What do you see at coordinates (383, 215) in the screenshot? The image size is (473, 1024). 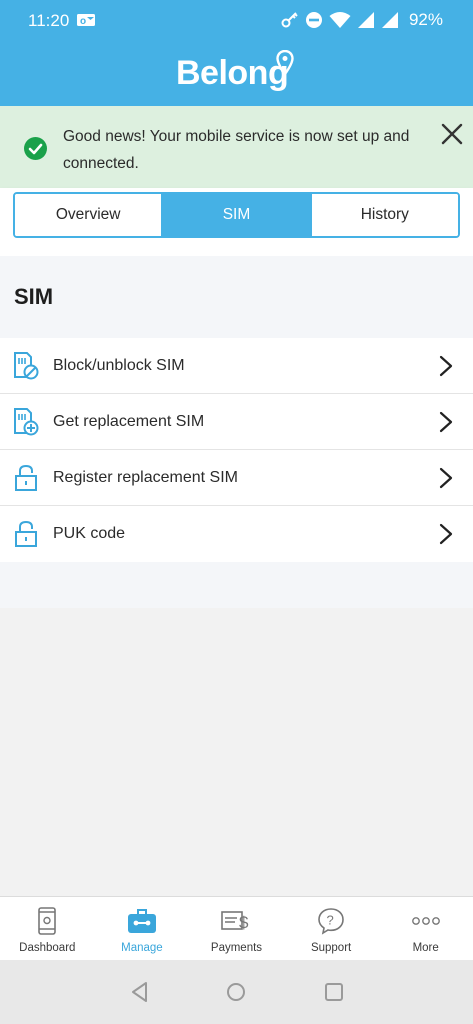 I see `tab-history: History` at bounding box center [383, 215].